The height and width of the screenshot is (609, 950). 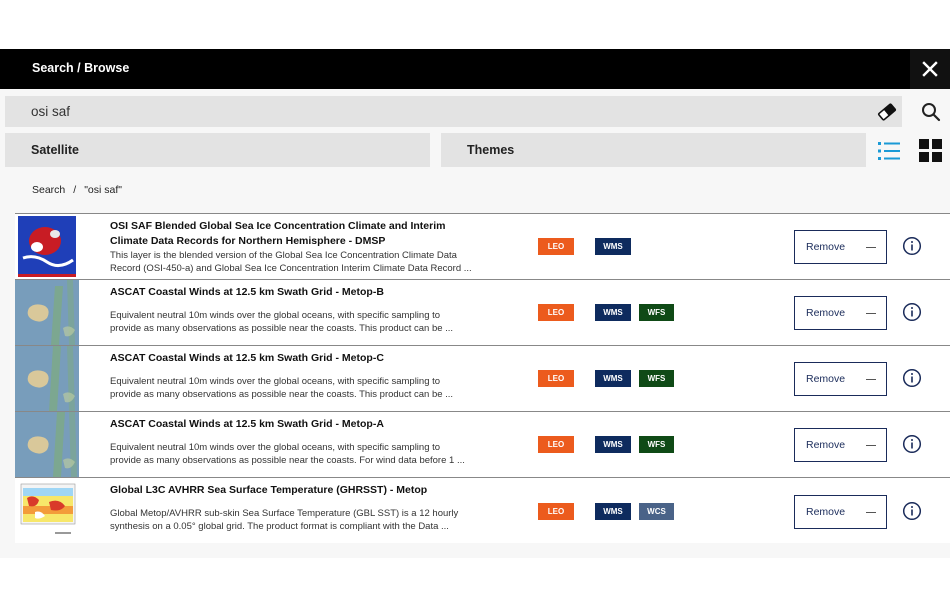 I want to click on close-icon, so click(x=930, y=69).